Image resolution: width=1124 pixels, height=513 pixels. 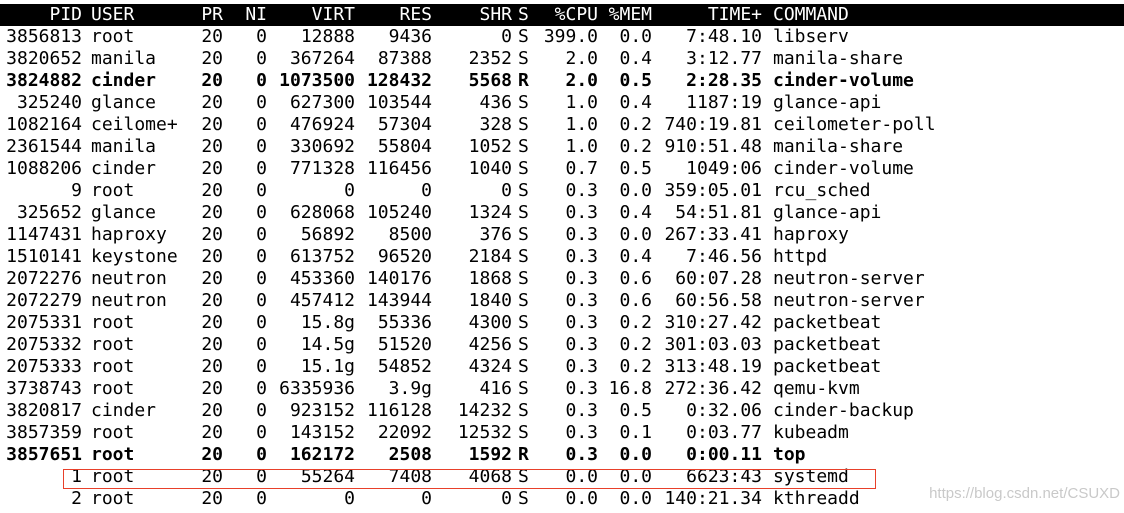 What do you see at coordinates (322, 256) in the screenshot?
I see `process-virt: 613752` at bounding box center [322, 256].